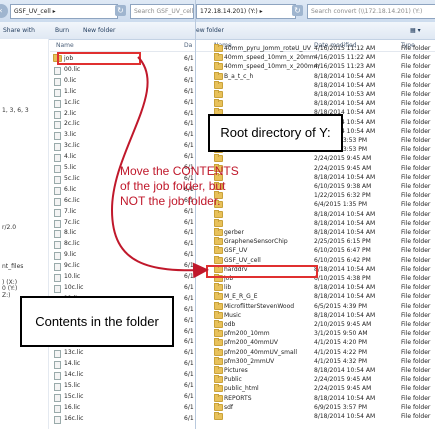 This screenshot has width=435, height=429. What do you see at coordinates (4, 11) in the screenshot?
I see `back-icon: ‹` at bounding box center [4, 11].